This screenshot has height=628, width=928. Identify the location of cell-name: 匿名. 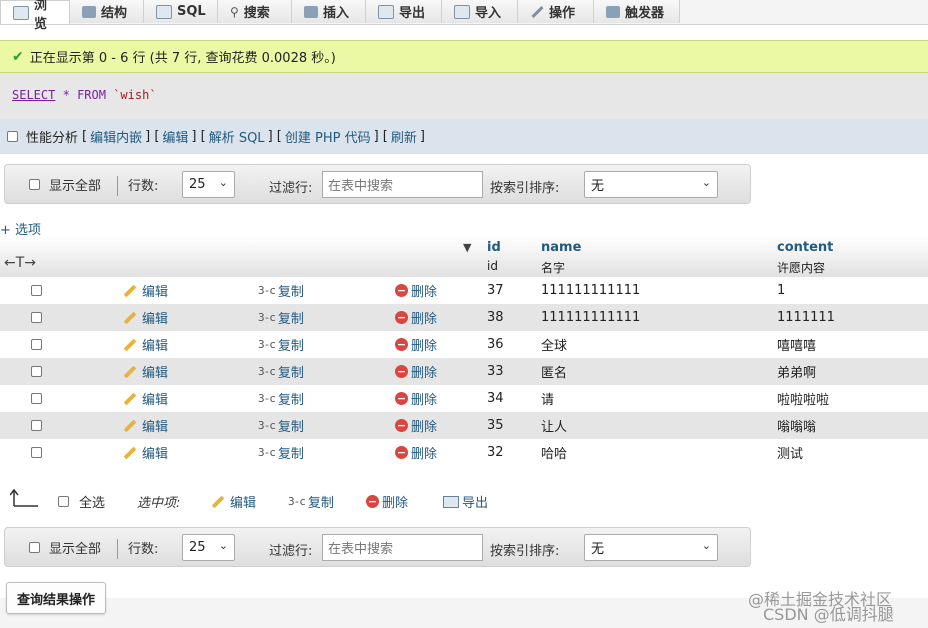
(554, 371).